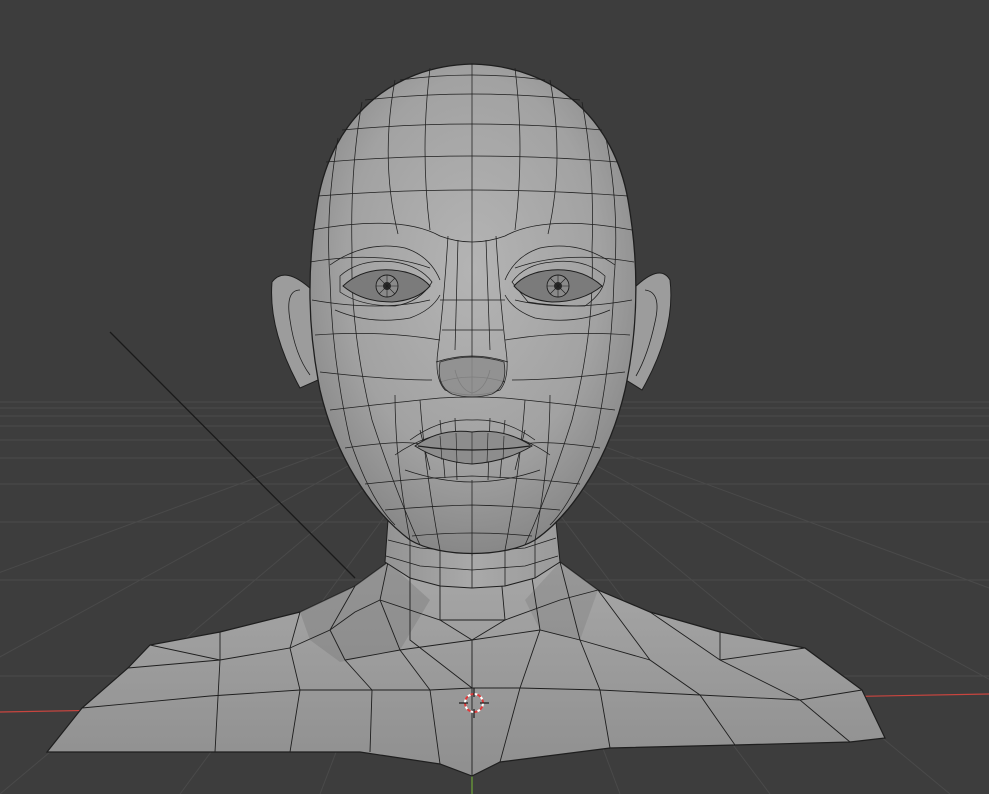 Image resolution: width=989 pixels, height=794 pixels. What do you see at coordinates (472, 377) in the screenshot?
I see `nose-tip` at bounding box center [472, 377].